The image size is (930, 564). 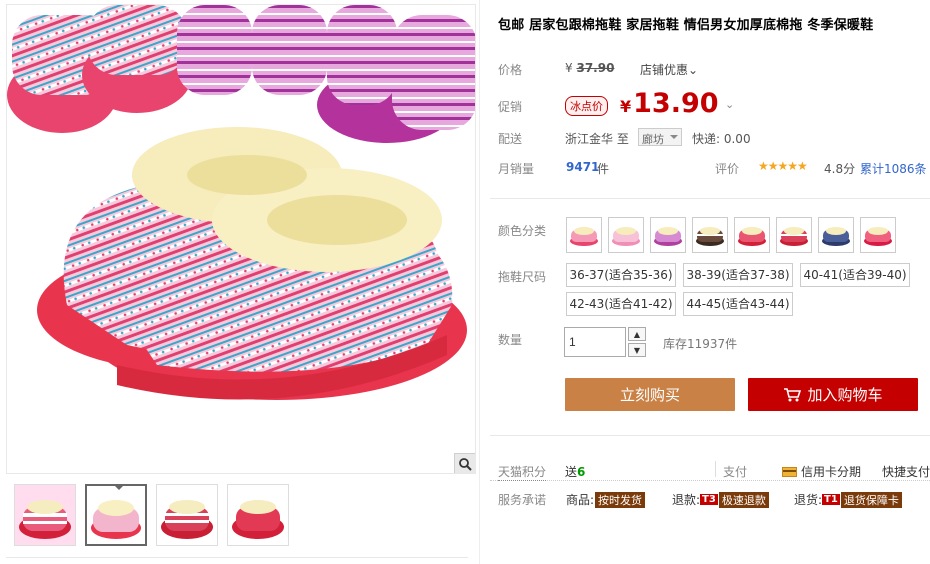 What do you see at coordinates (626, 106) in the screenshot?
I see `promo-currency: ¥` at bounding box center [626, 106].